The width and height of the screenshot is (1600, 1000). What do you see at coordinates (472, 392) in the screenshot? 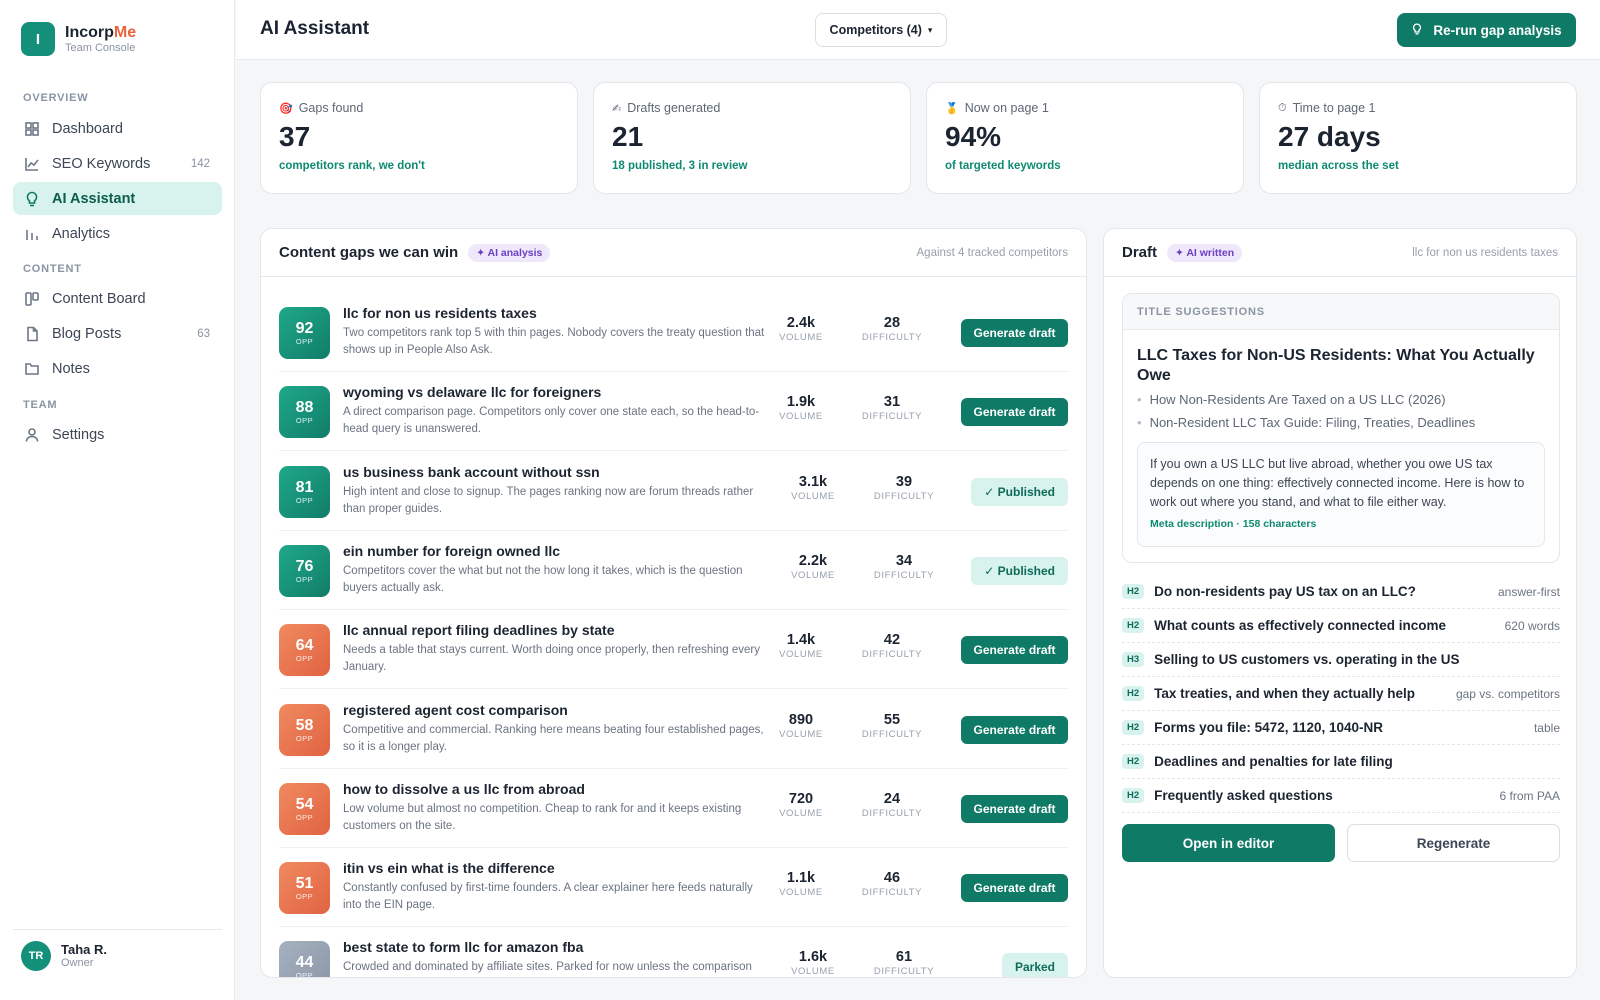
I see `gap-keyword: wyoming vs delaware llc for foreigners` at bounding box center [472, 392].